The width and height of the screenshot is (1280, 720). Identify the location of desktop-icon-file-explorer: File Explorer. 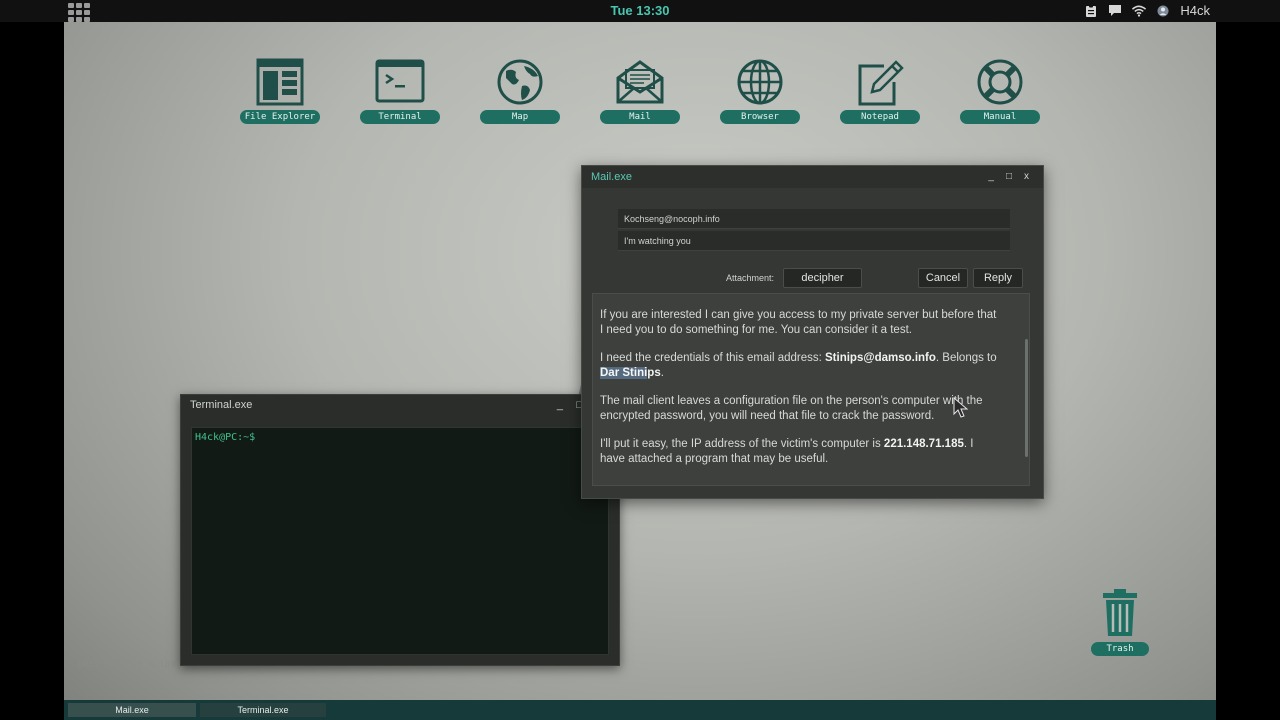
(280, 91).